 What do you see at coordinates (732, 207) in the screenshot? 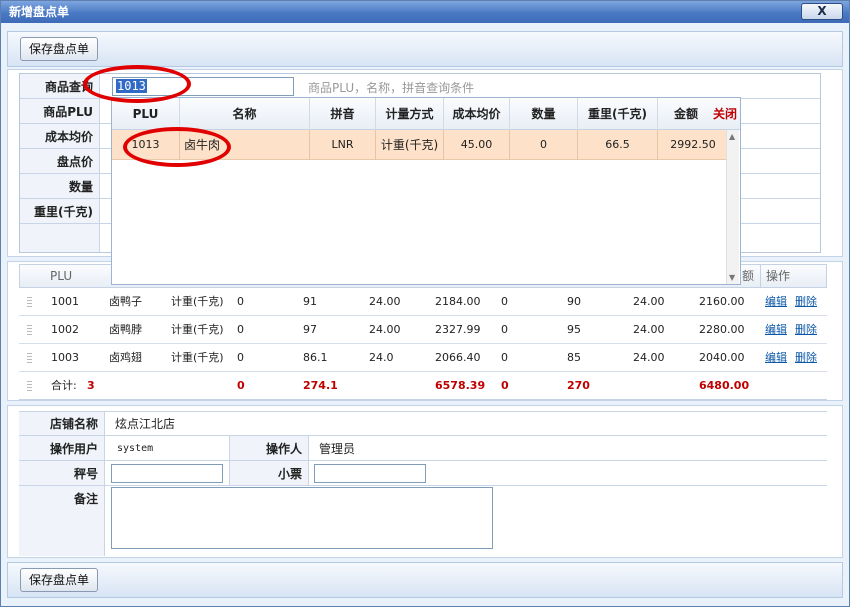
I see `dropdown-scrollbar: ▲ ▼` at bounding box center [732, 207].